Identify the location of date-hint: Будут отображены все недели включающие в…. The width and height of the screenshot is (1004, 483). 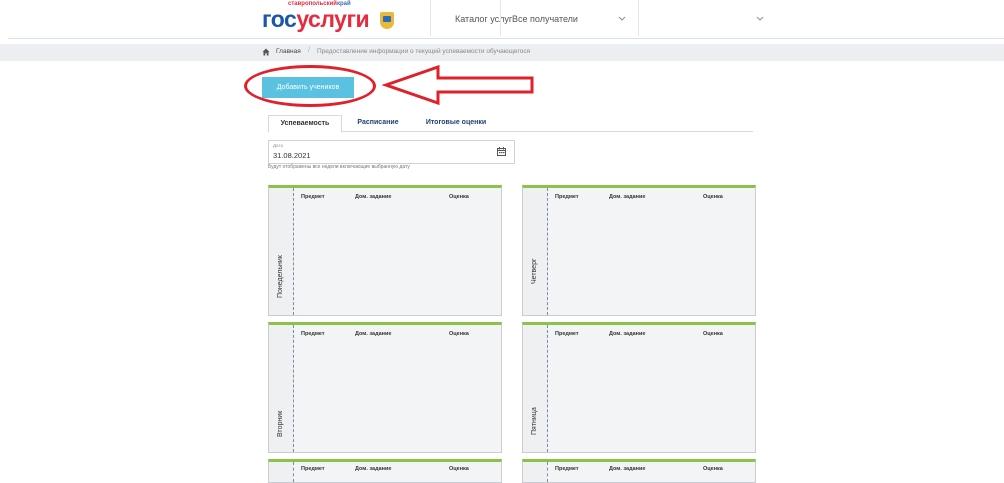
(339, 167).